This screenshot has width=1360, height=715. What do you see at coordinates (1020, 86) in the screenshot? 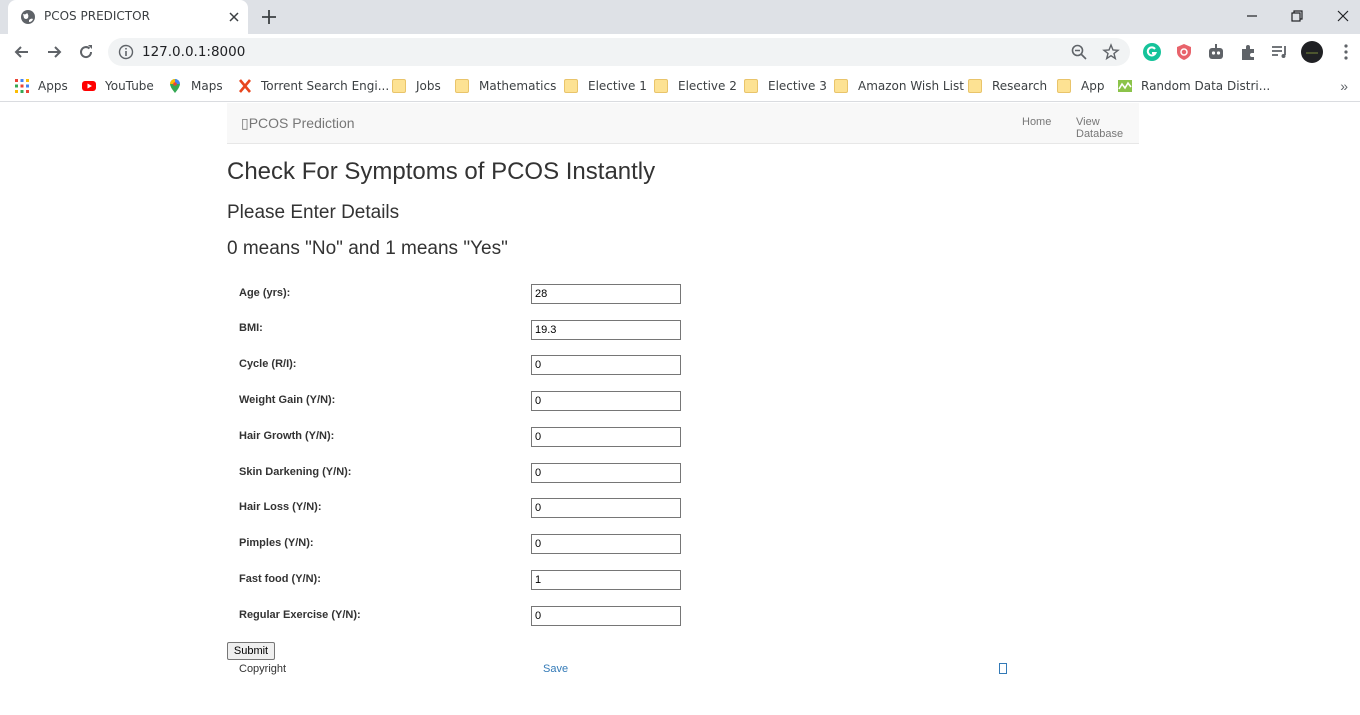
I see `bookmark-label: Research` at bounding box center [1020, 86].